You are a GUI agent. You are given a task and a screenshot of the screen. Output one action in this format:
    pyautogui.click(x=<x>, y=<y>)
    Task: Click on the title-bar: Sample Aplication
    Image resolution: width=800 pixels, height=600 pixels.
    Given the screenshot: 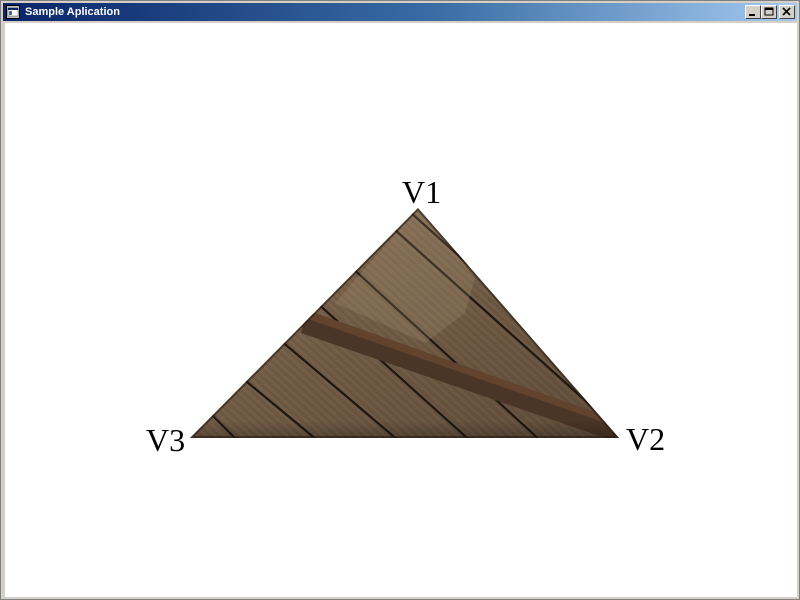 What is the action you would take?
    pyautogui.click(x=400, y=12)
    